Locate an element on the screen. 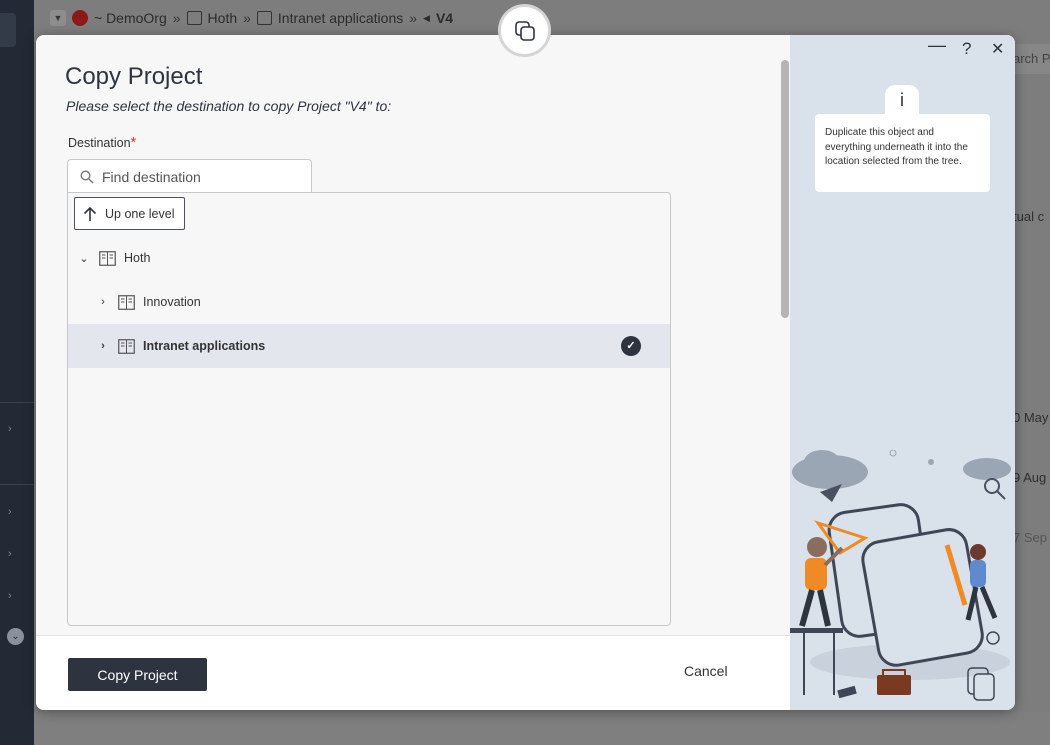 This screenshot has height=745, width=1050. destination-label: Destination* is located at coordinates (102, 142).